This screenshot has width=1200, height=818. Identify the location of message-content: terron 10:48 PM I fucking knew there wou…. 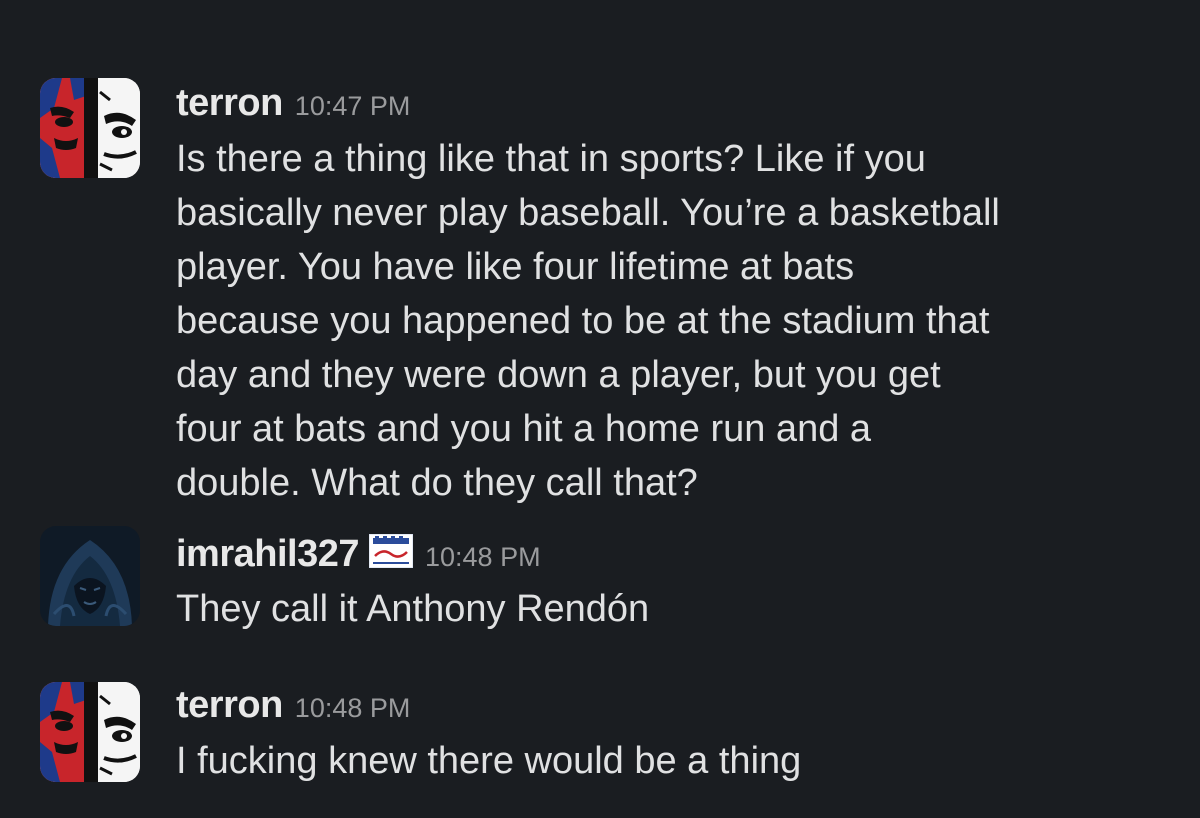
(673, 736).